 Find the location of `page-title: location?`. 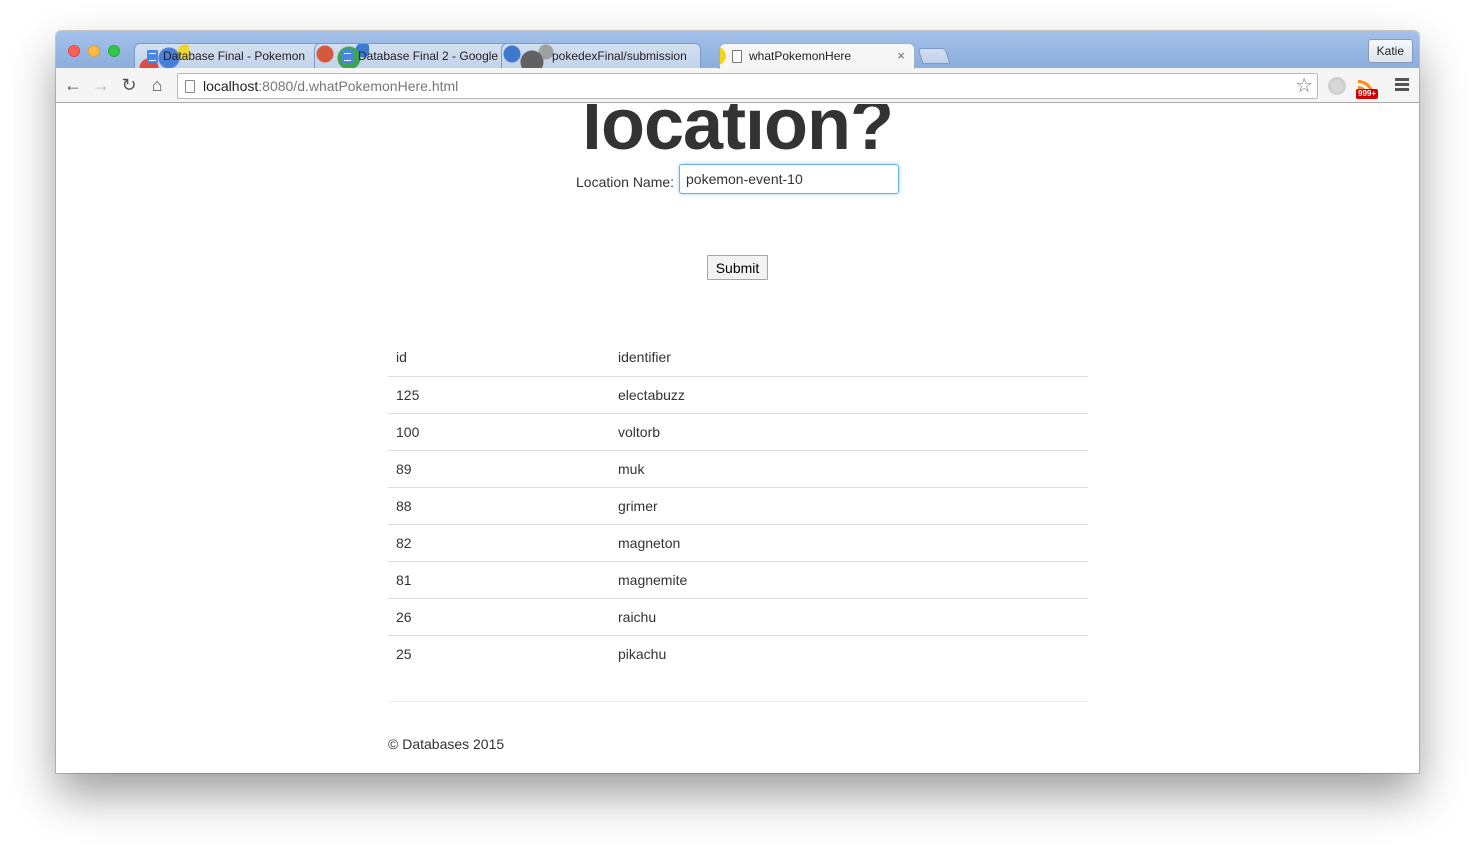

page-title: location? is located at coordinates (738, 134).